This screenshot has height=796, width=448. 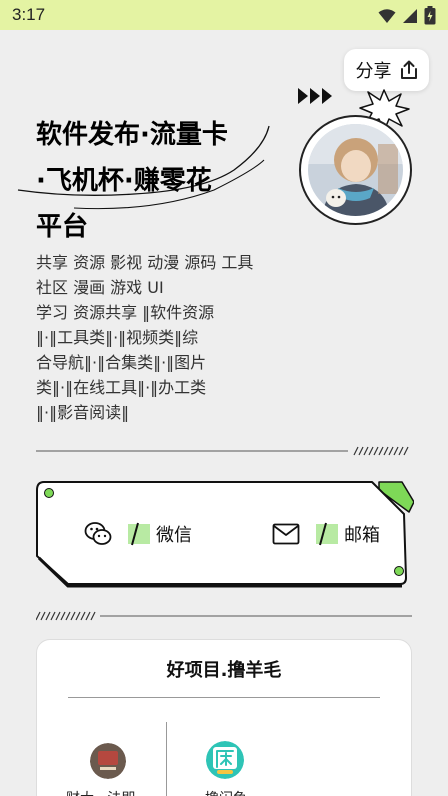 I want to click on description-line: 合导航‖·‖合集类‖·‖图片, so click(x=121, y=362).